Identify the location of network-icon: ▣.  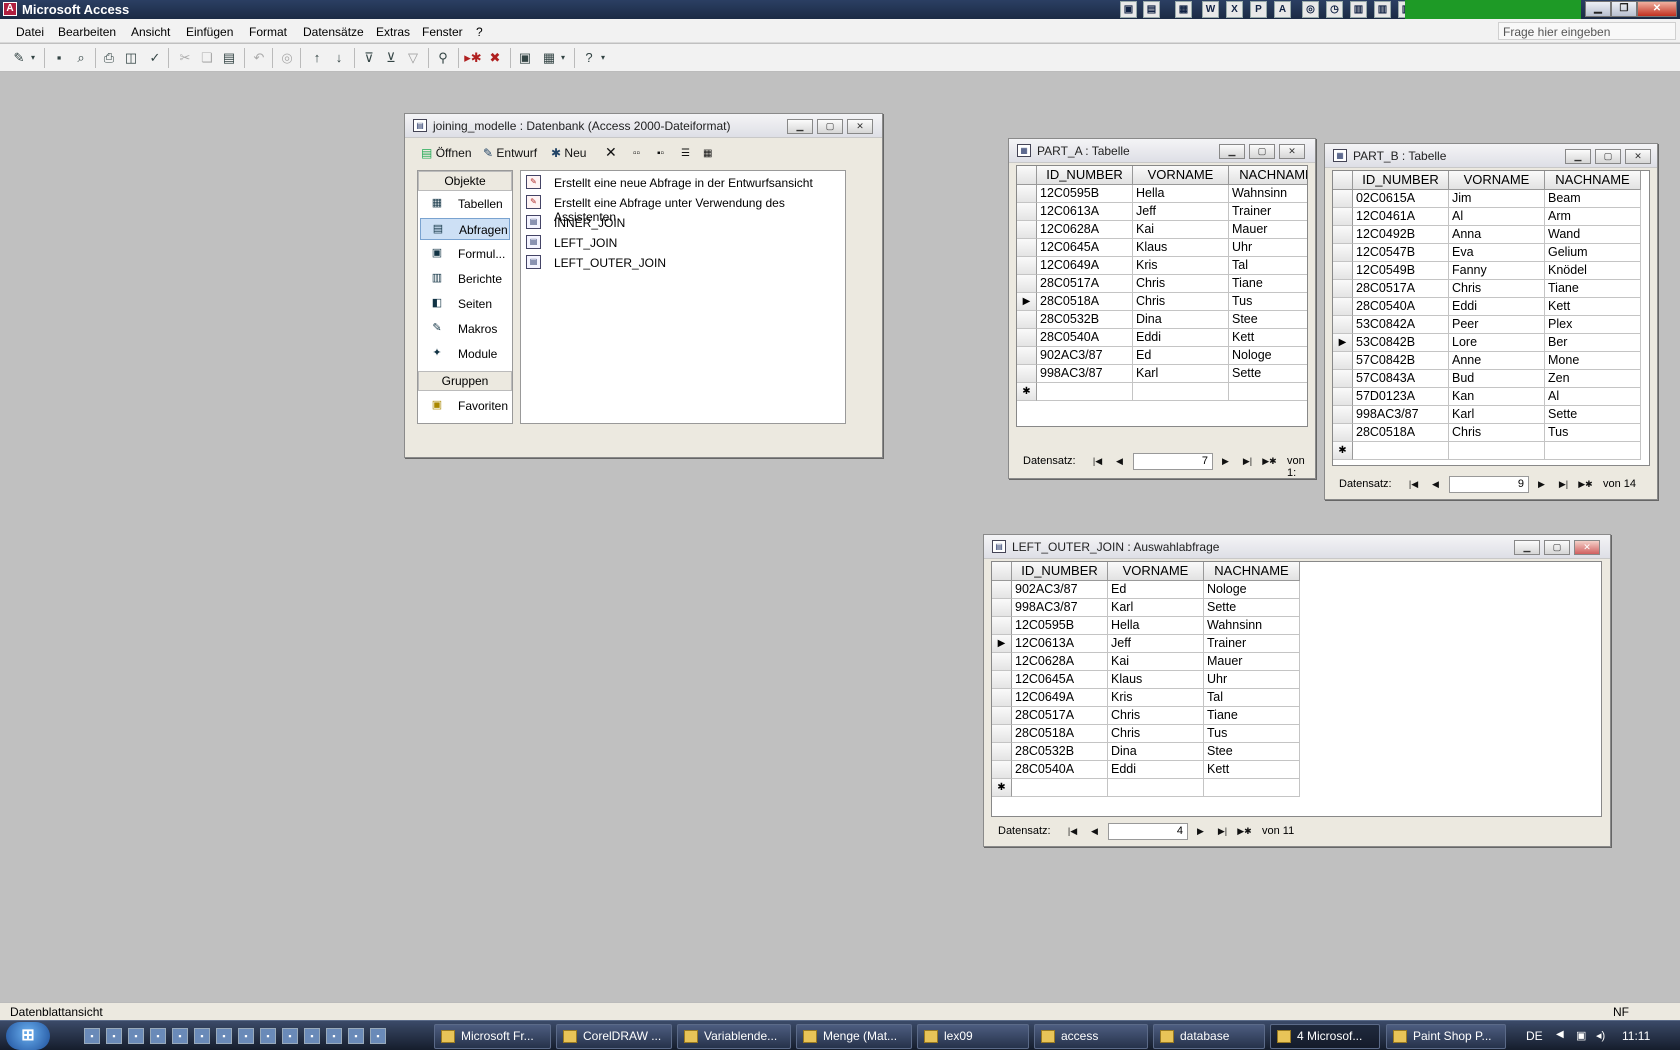
(1581, 1035).